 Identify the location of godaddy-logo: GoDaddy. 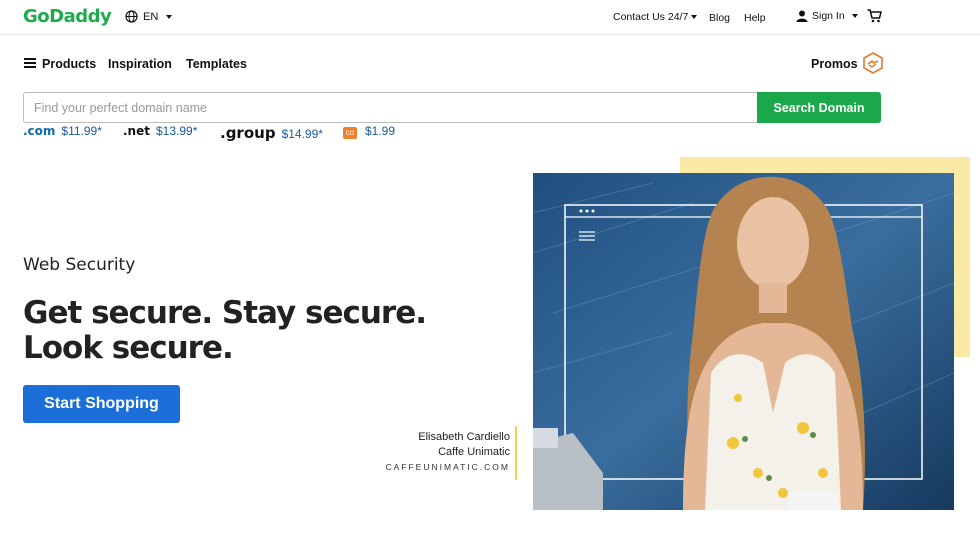
(67, 16).